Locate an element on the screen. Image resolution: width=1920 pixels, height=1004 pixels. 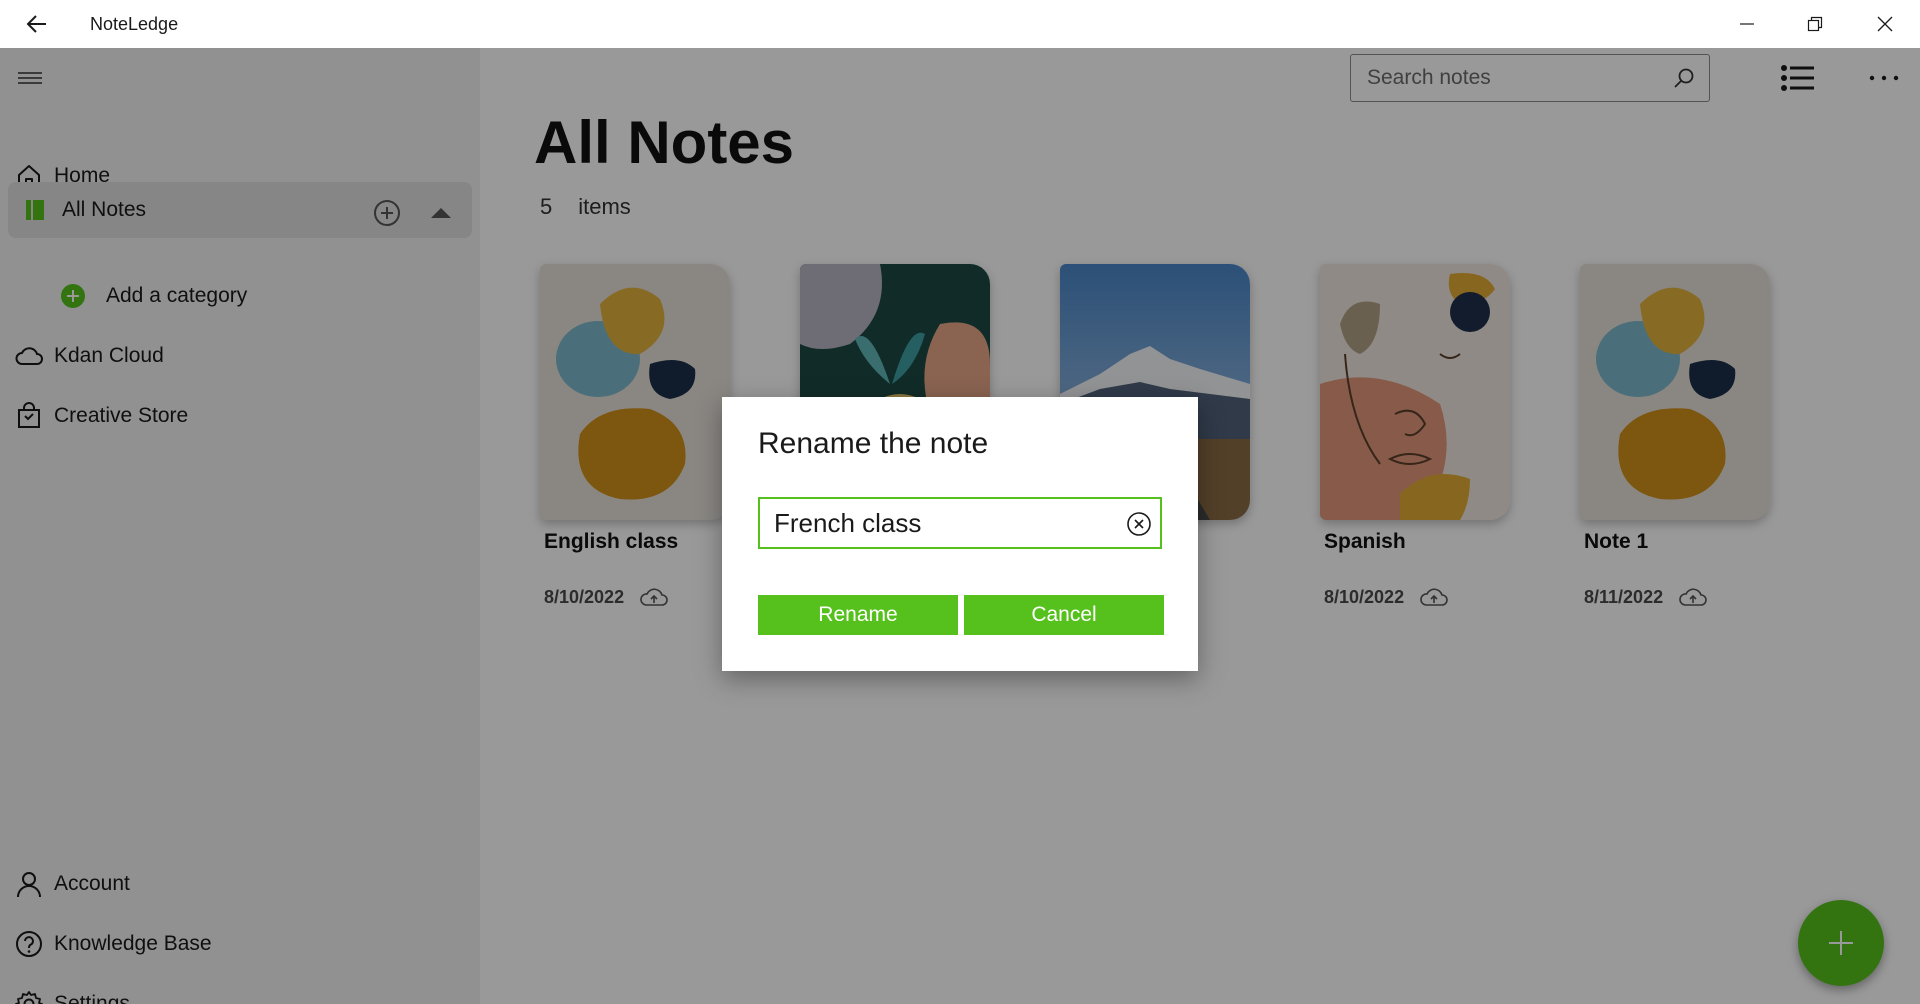
close-button is located at coordinates (1885, 24).